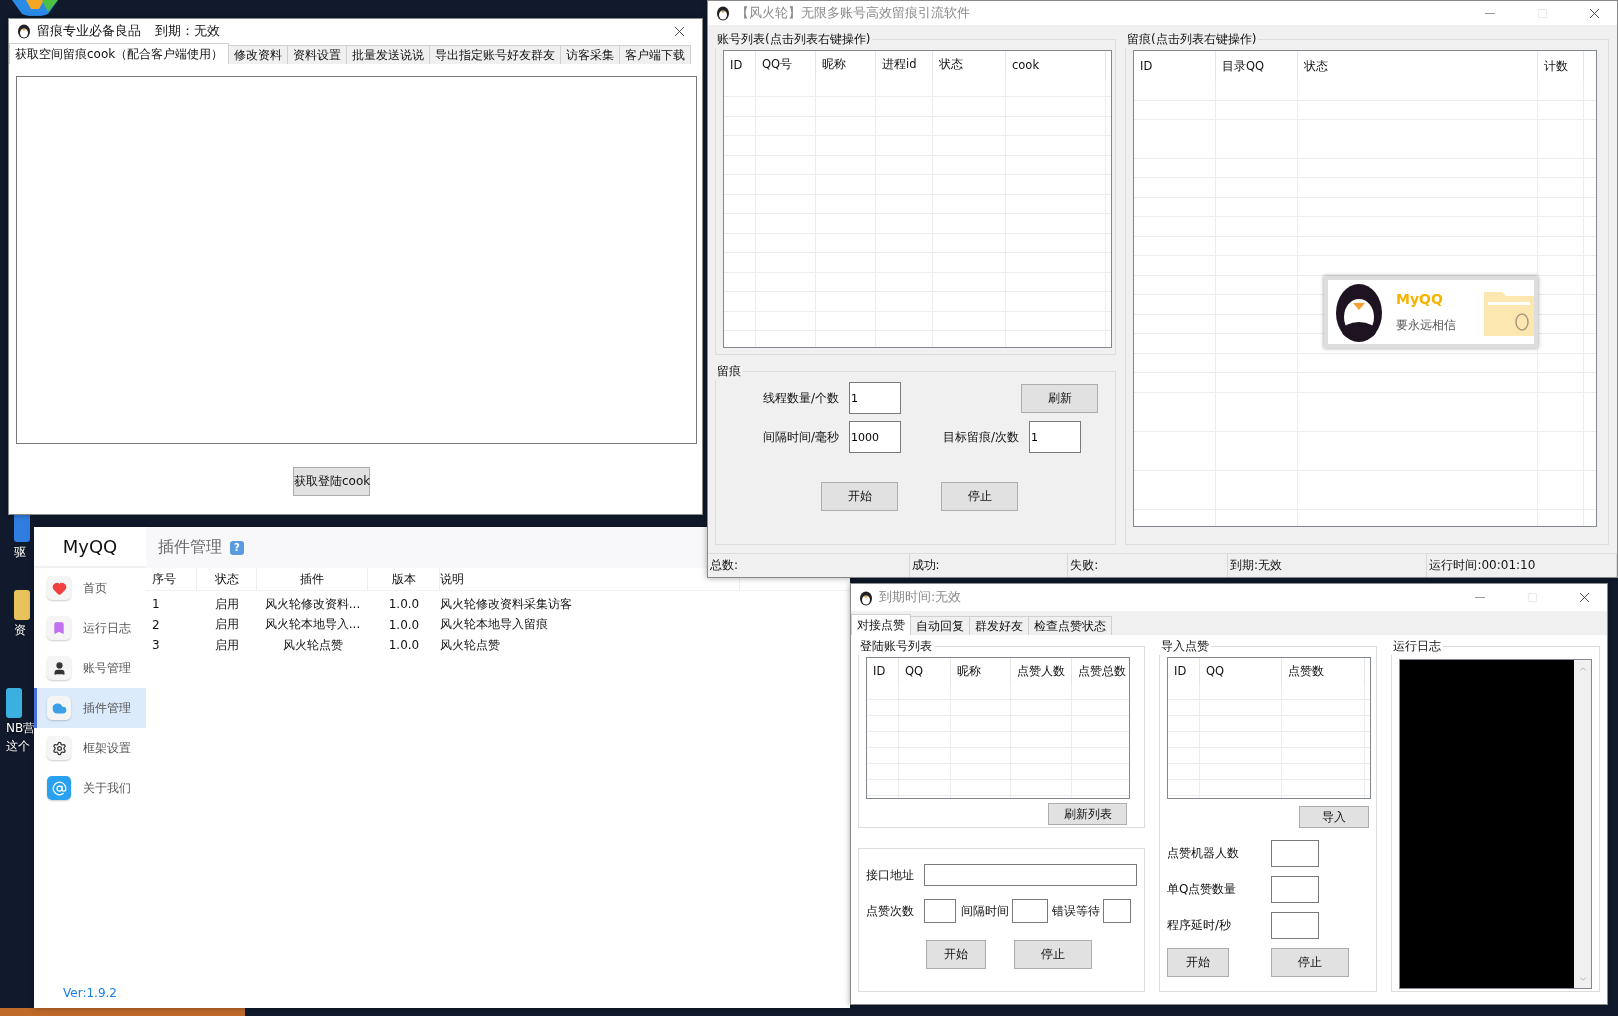  What do you see at coordinates (187, 31) in the screenshot?
I see `expiry-label: 到期：无效` at bounding box center [187, 31].